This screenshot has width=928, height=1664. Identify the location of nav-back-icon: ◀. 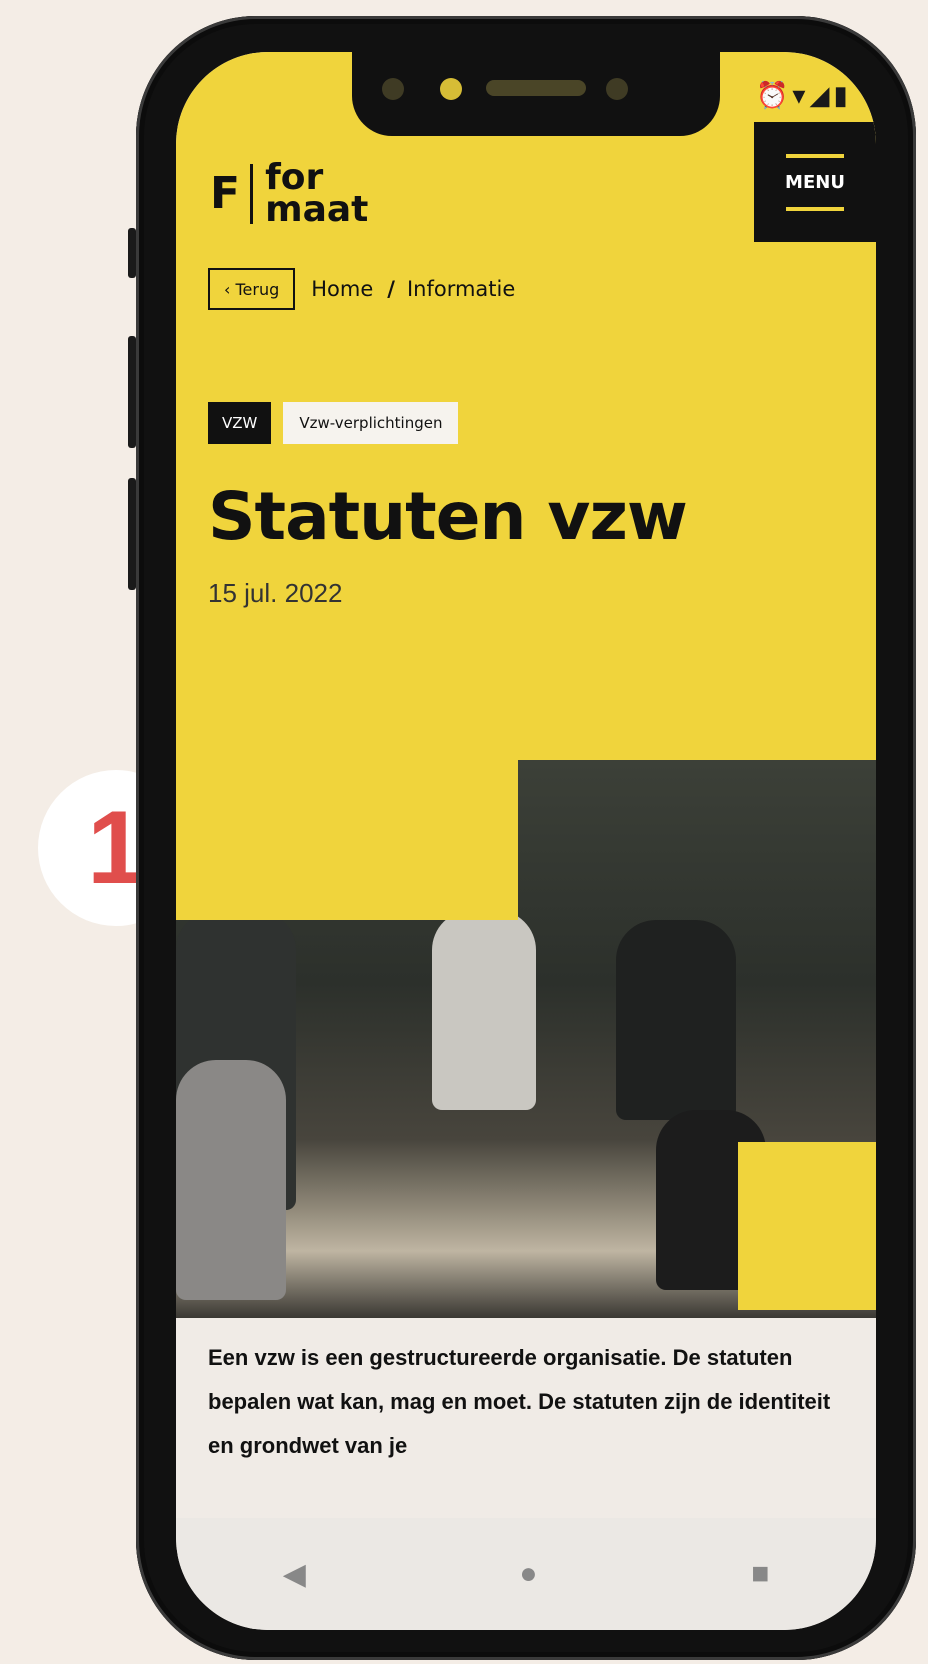
(294, 1574).